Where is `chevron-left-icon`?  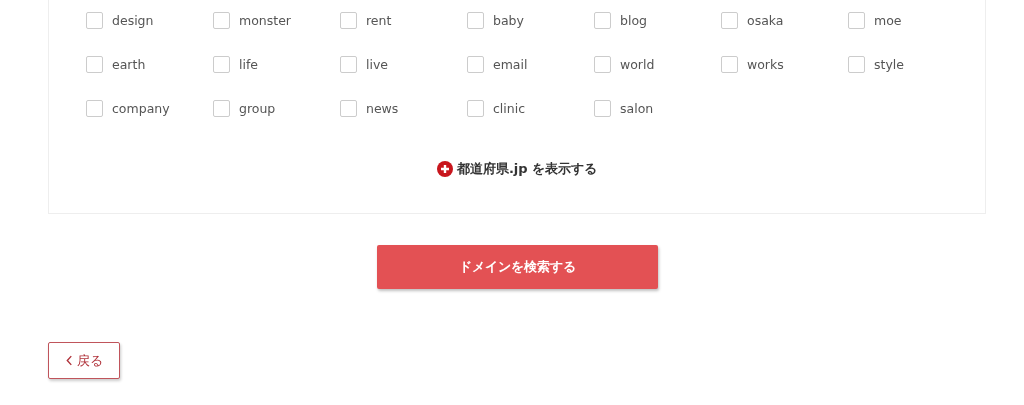
chevron-left-icon is located at coordinates (69, 360).